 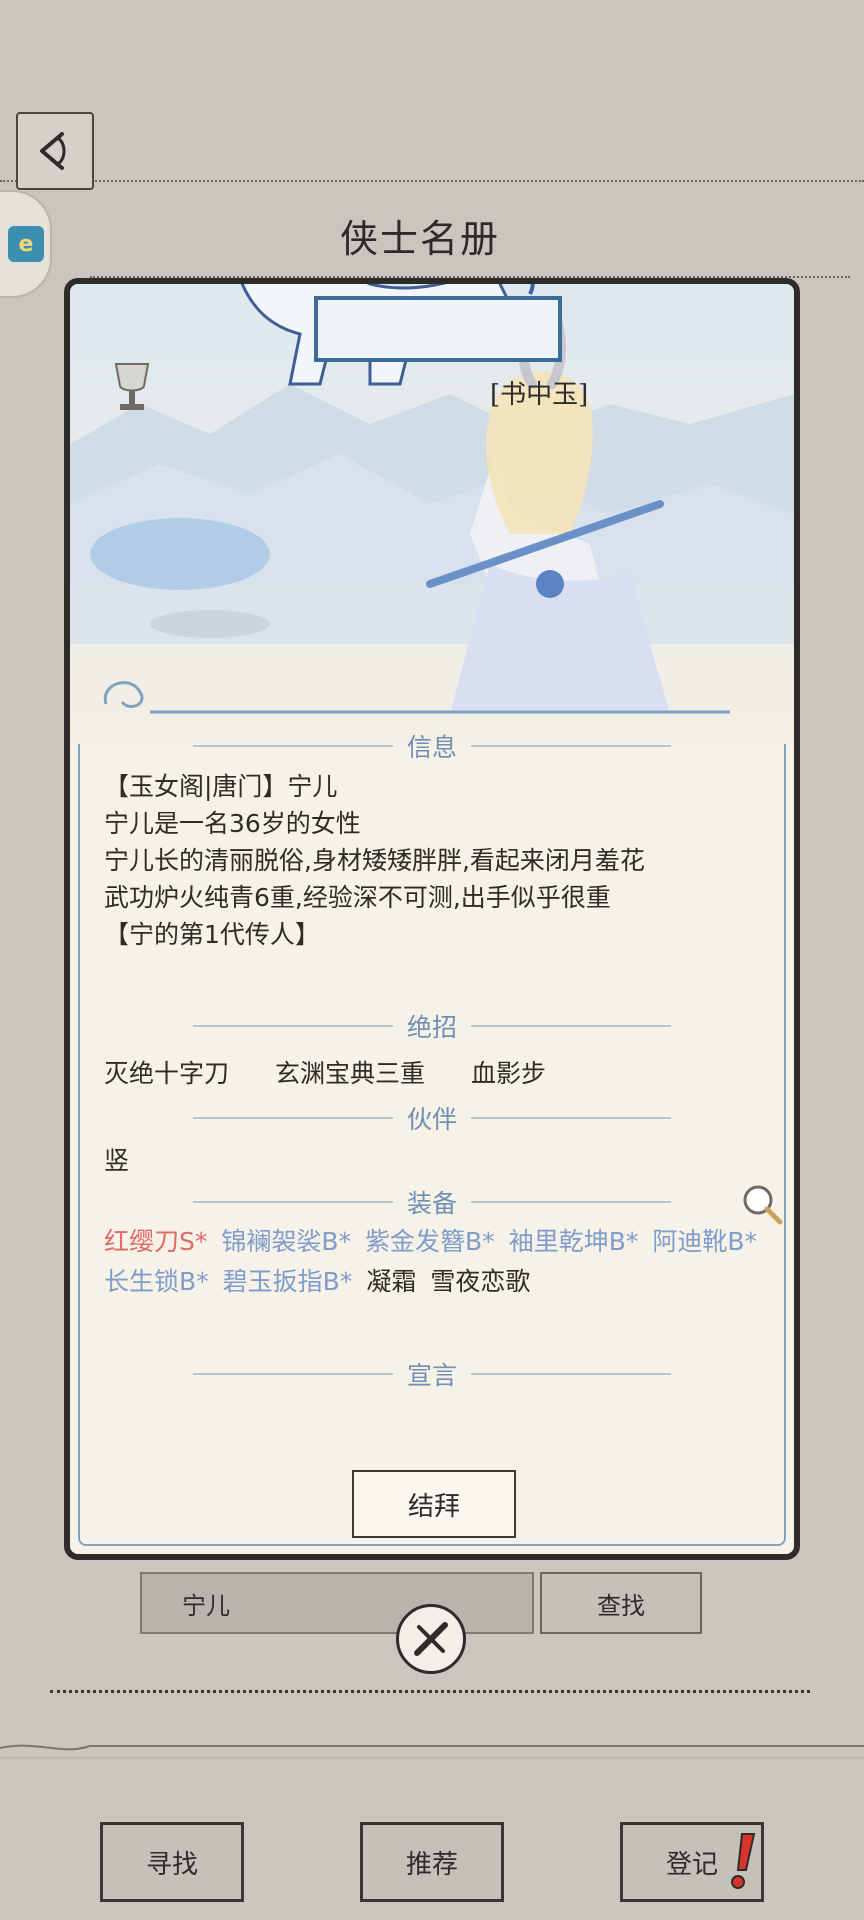 What do you see at coordinates (166, 1072) in the screenshot?
I see `skill-item: 灭绝十字刀` at bounding box center [166, 1072].